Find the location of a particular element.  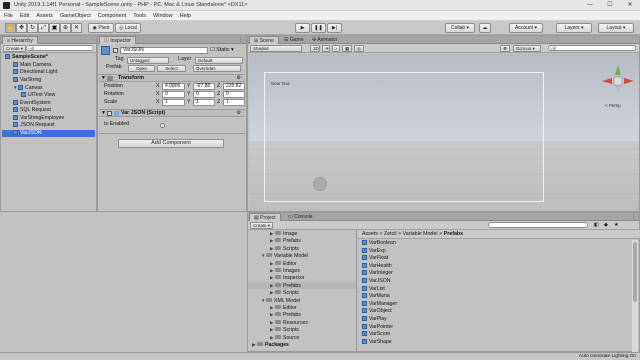

hidden-objects-icon: ◎ is located at coordinates (359, 48).